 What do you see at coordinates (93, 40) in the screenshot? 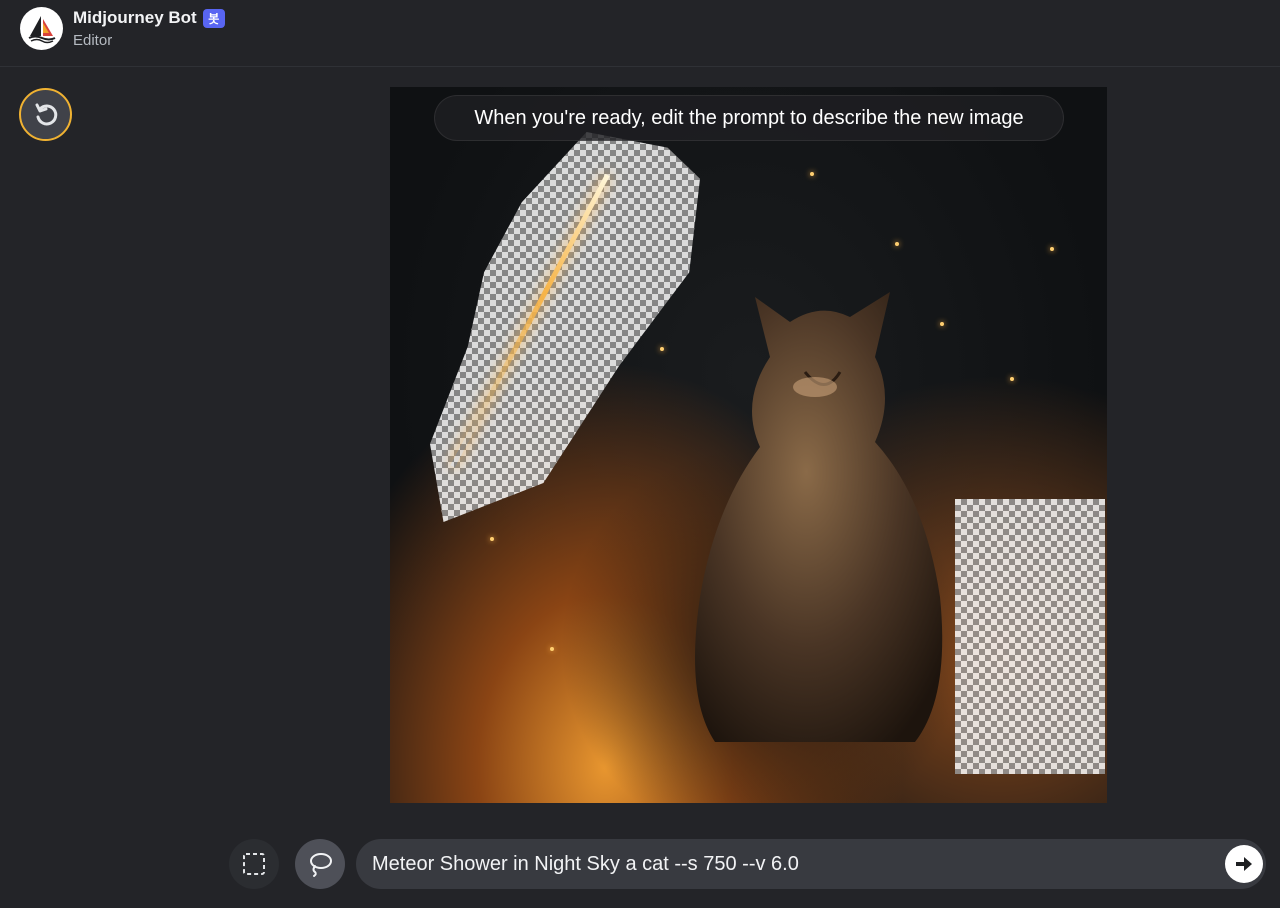
I see `bot-subtitle: Editor` at bounding box center [93, 40].